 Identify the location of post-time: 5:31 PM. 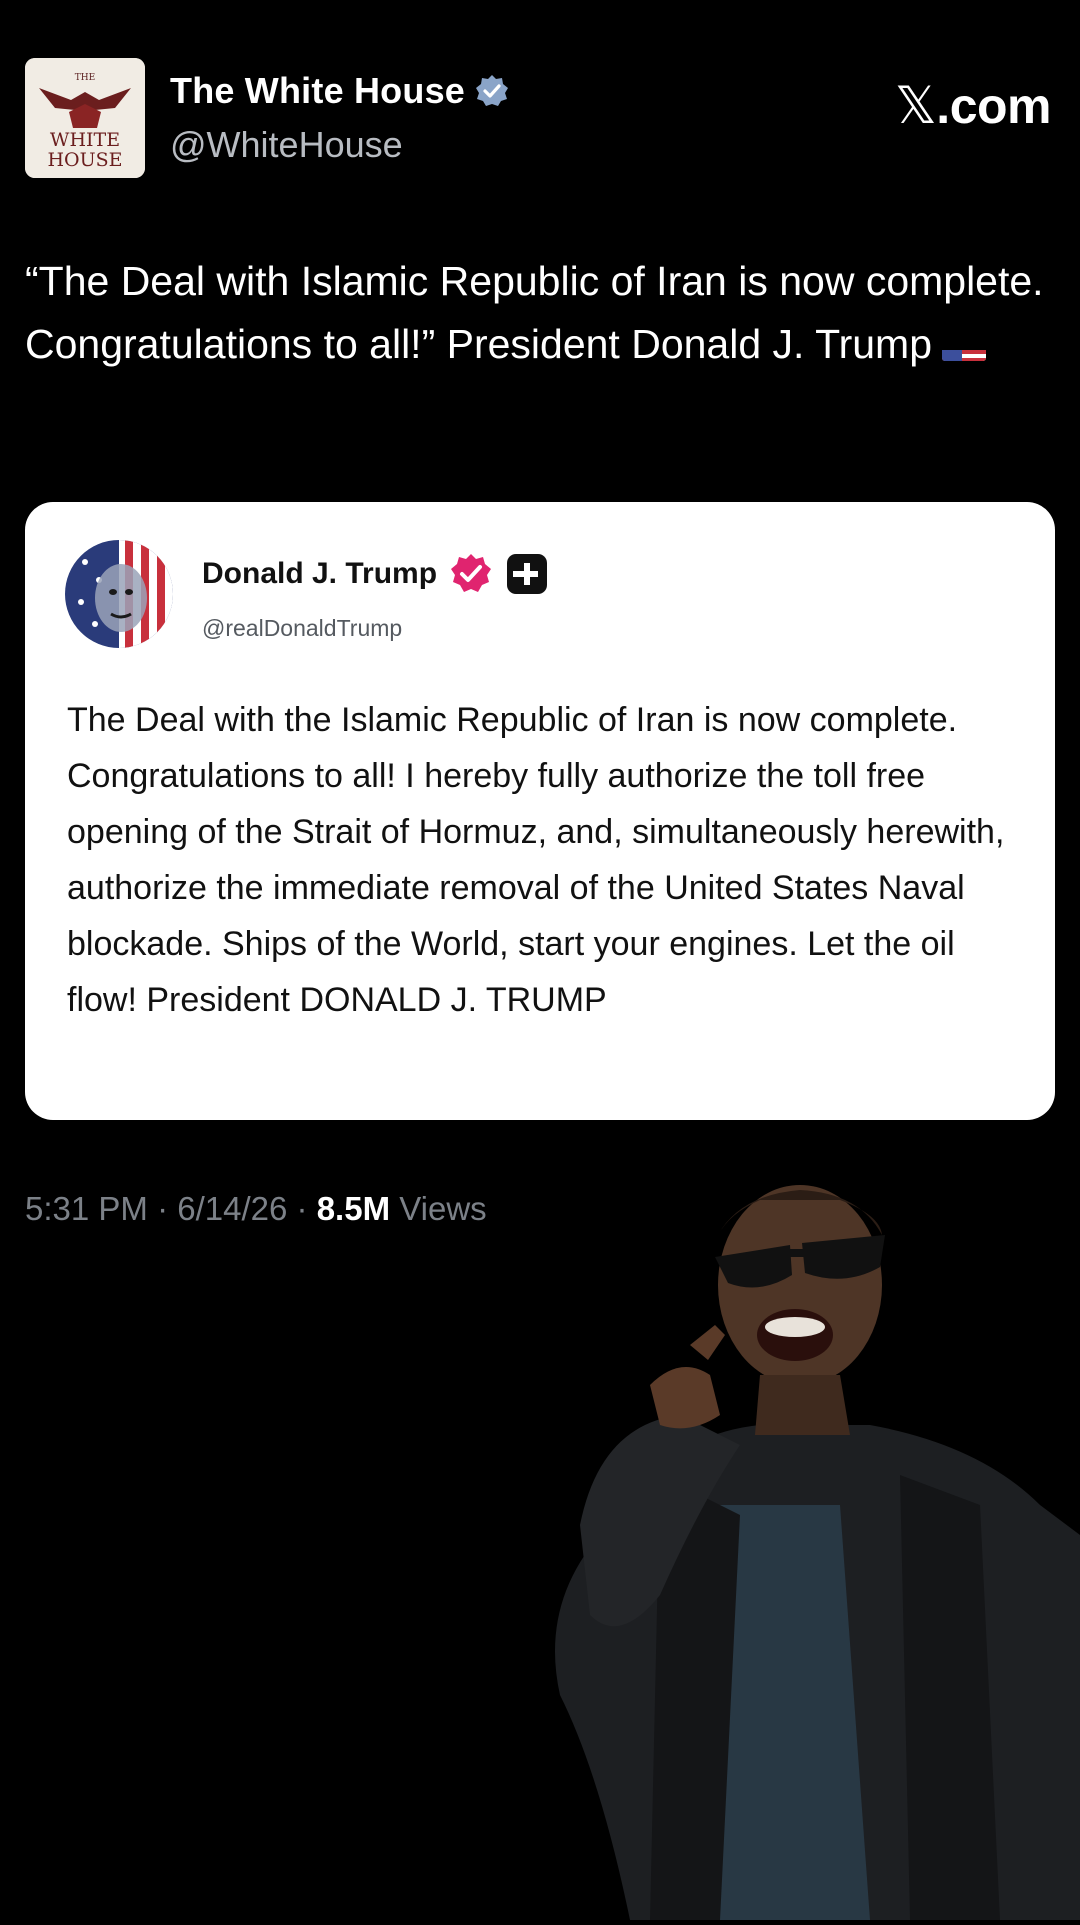
(86, 1208).